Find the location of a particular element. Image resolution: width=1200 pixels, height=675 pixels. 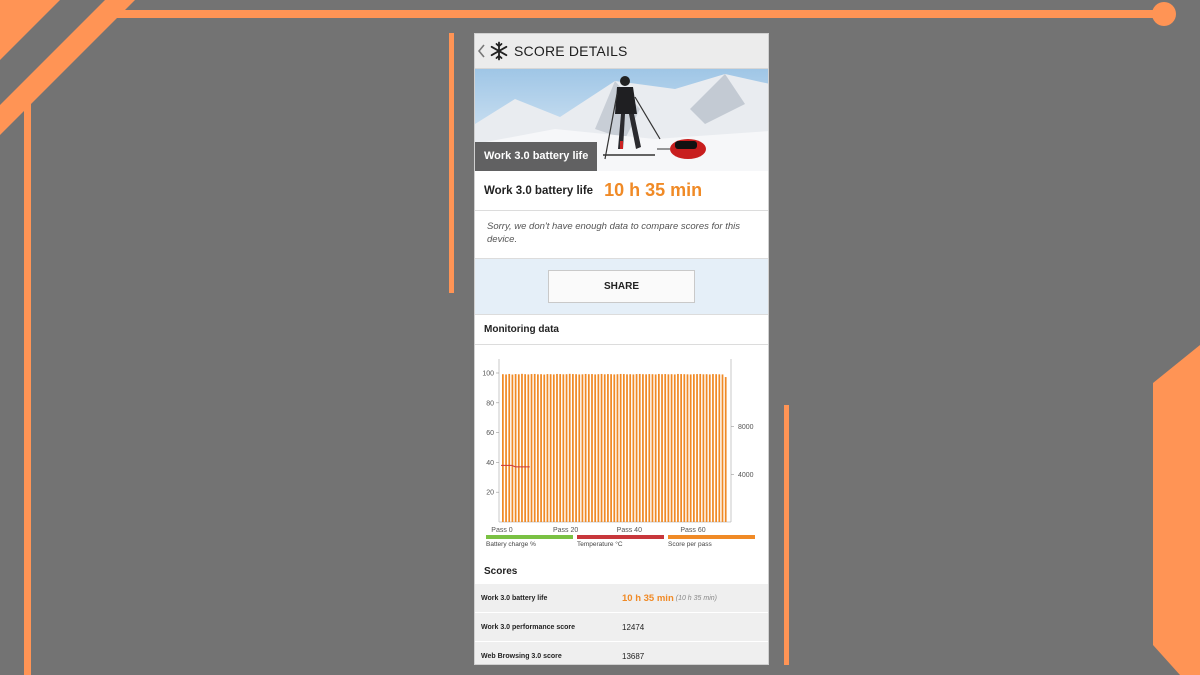

share-button: SHARE is located at coordinates (621, 286).